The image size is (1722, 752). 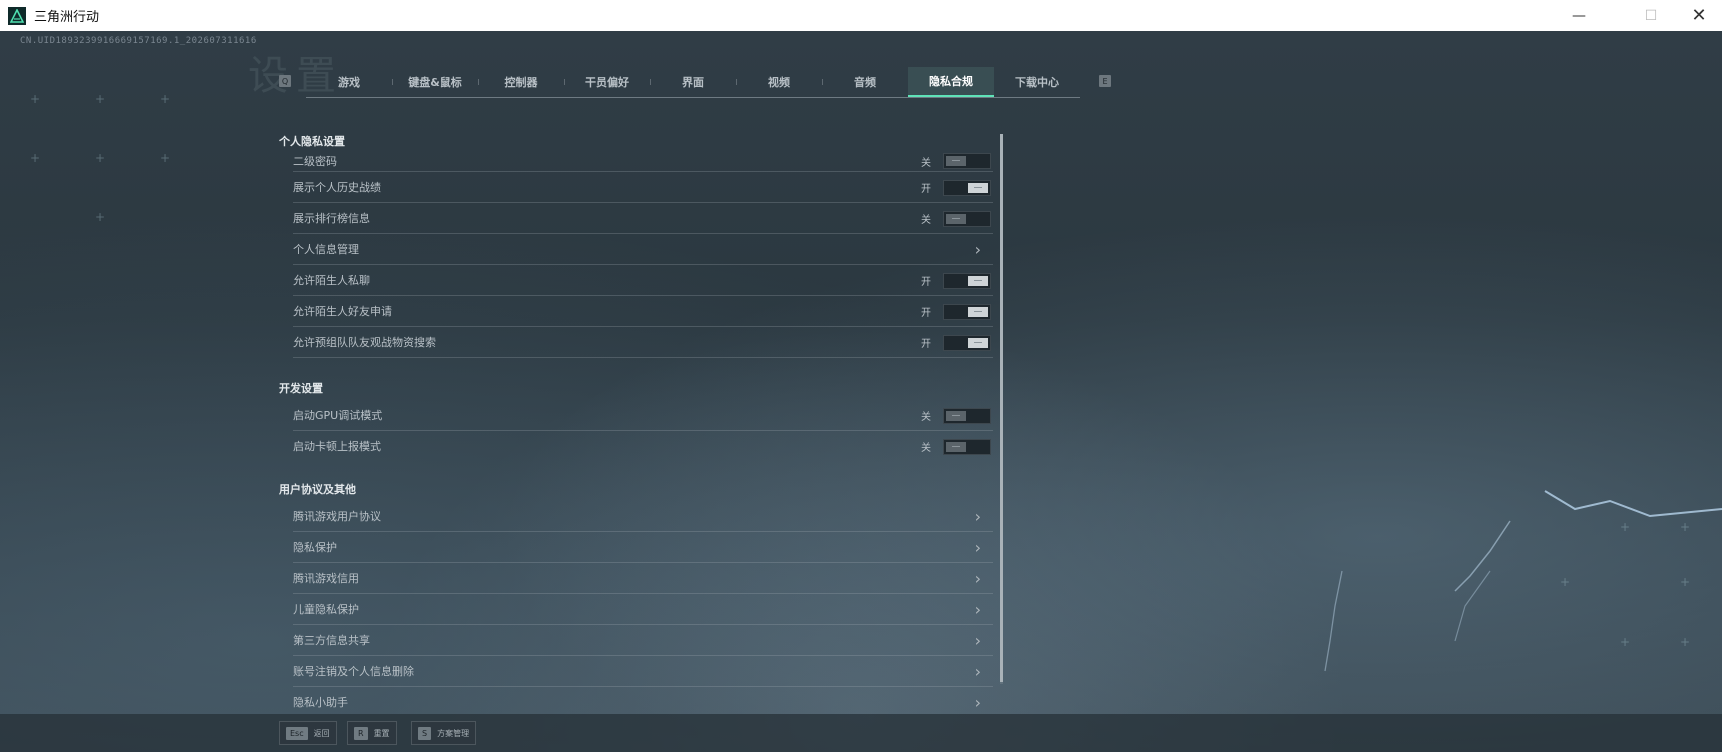 What do you see at coordinates (643, 161) in the screenshot?
I see `setting-row-secondary-password: 二级密码 关` at bounding box center [643, 161].